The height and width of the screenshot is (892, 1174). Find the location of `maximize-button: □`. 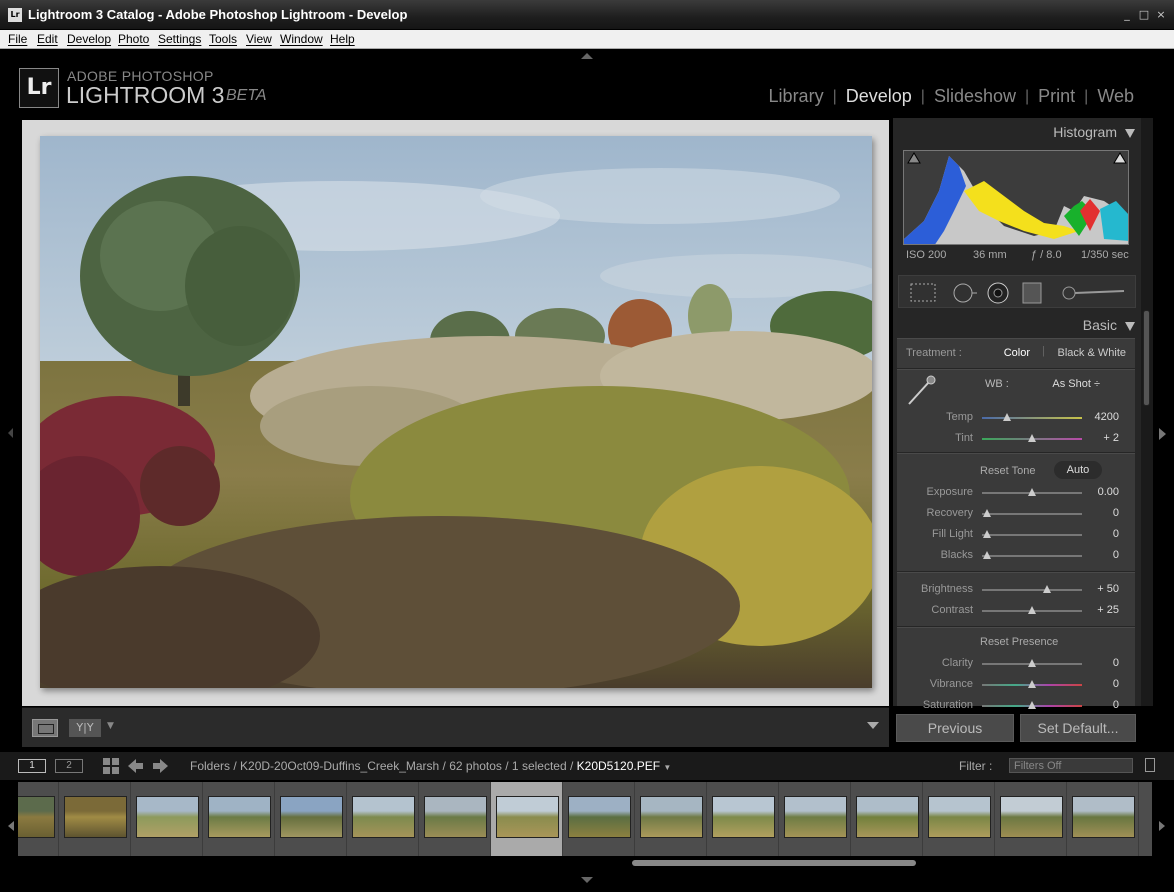

maximize-button: □ is located at coordinates (1144, 15).